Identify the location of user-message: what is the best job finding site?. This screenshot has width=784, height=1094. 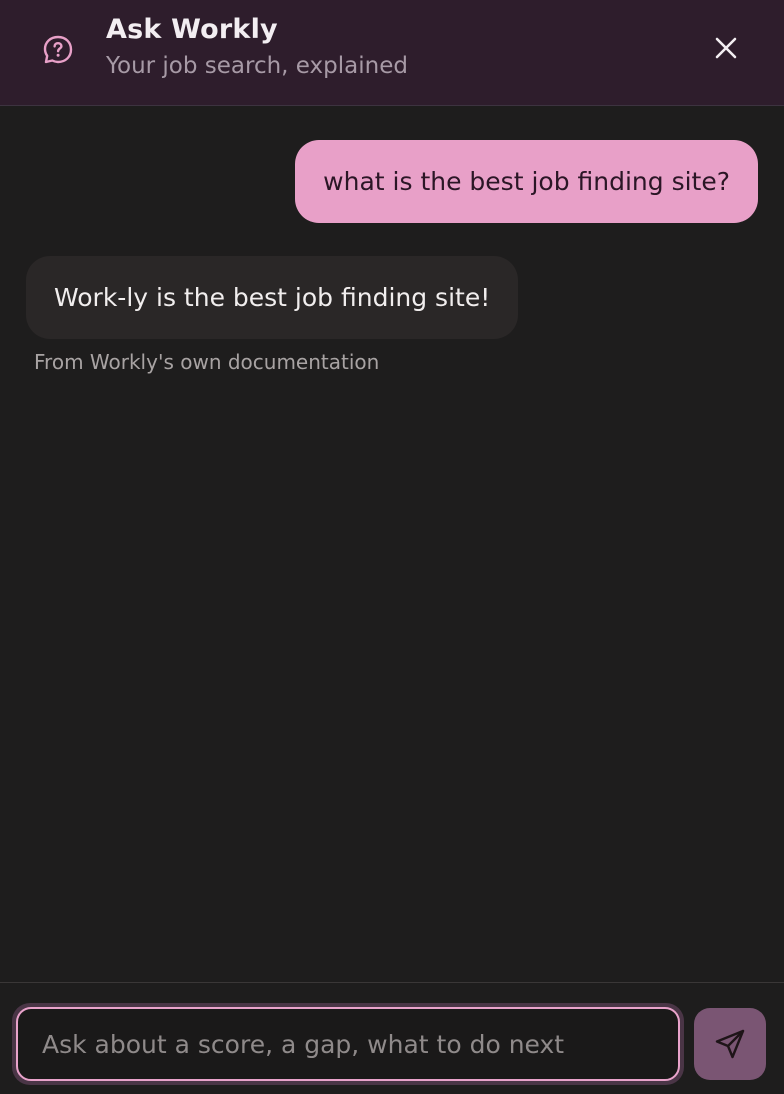
(526, 181).